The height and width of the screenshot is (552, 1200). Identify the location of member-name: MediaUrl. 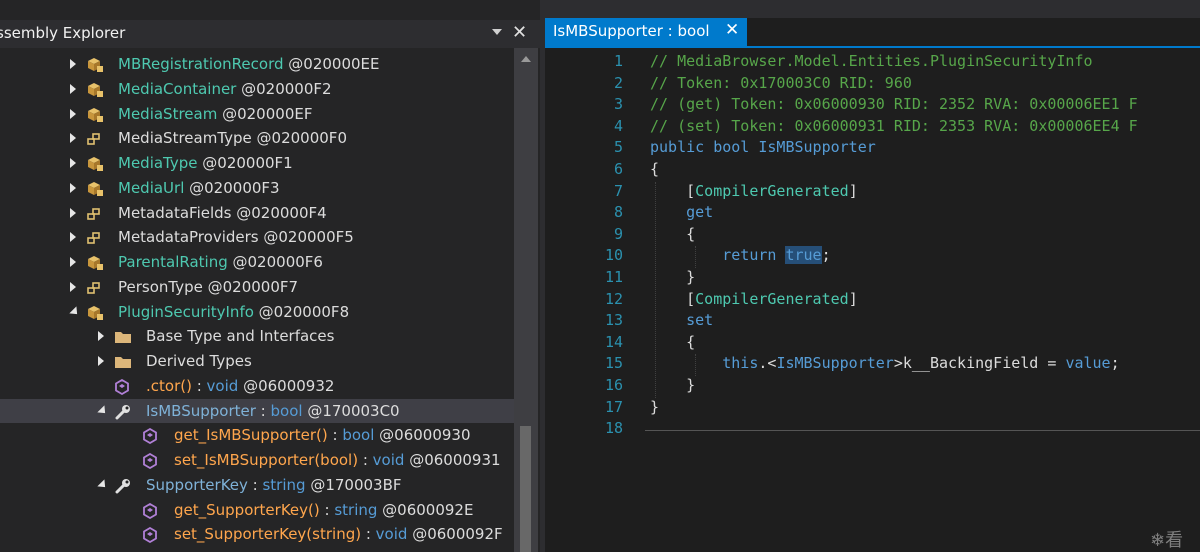
(151, 187).